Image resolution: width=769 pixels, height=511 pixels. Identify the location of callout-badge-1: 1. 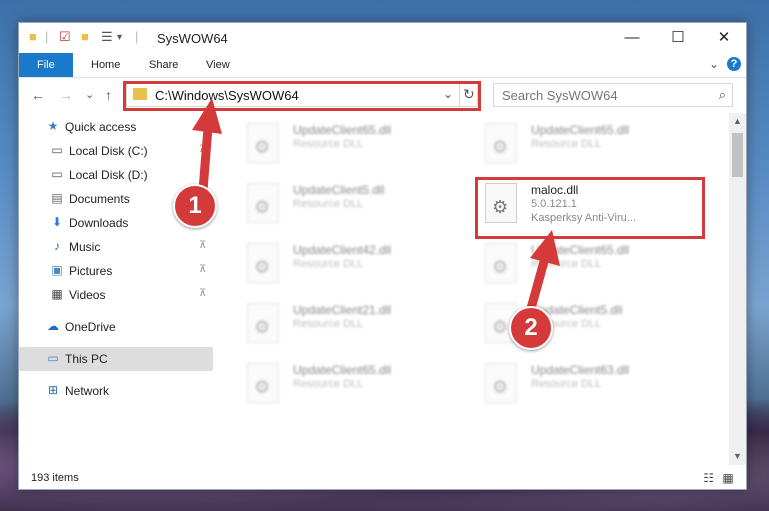
(195, 206).